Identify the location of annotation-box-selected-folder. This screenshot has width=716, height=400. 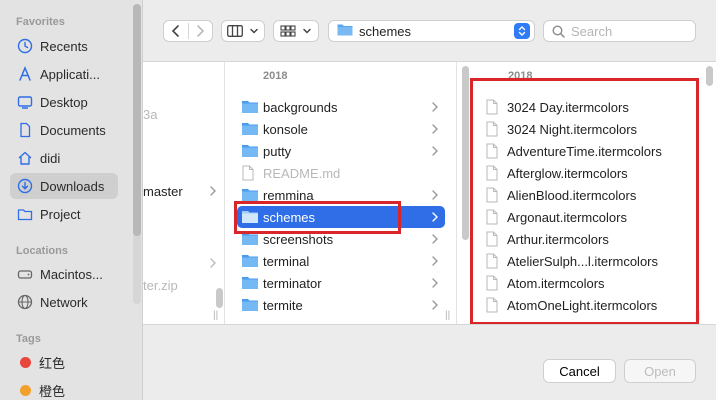
(317, 217).